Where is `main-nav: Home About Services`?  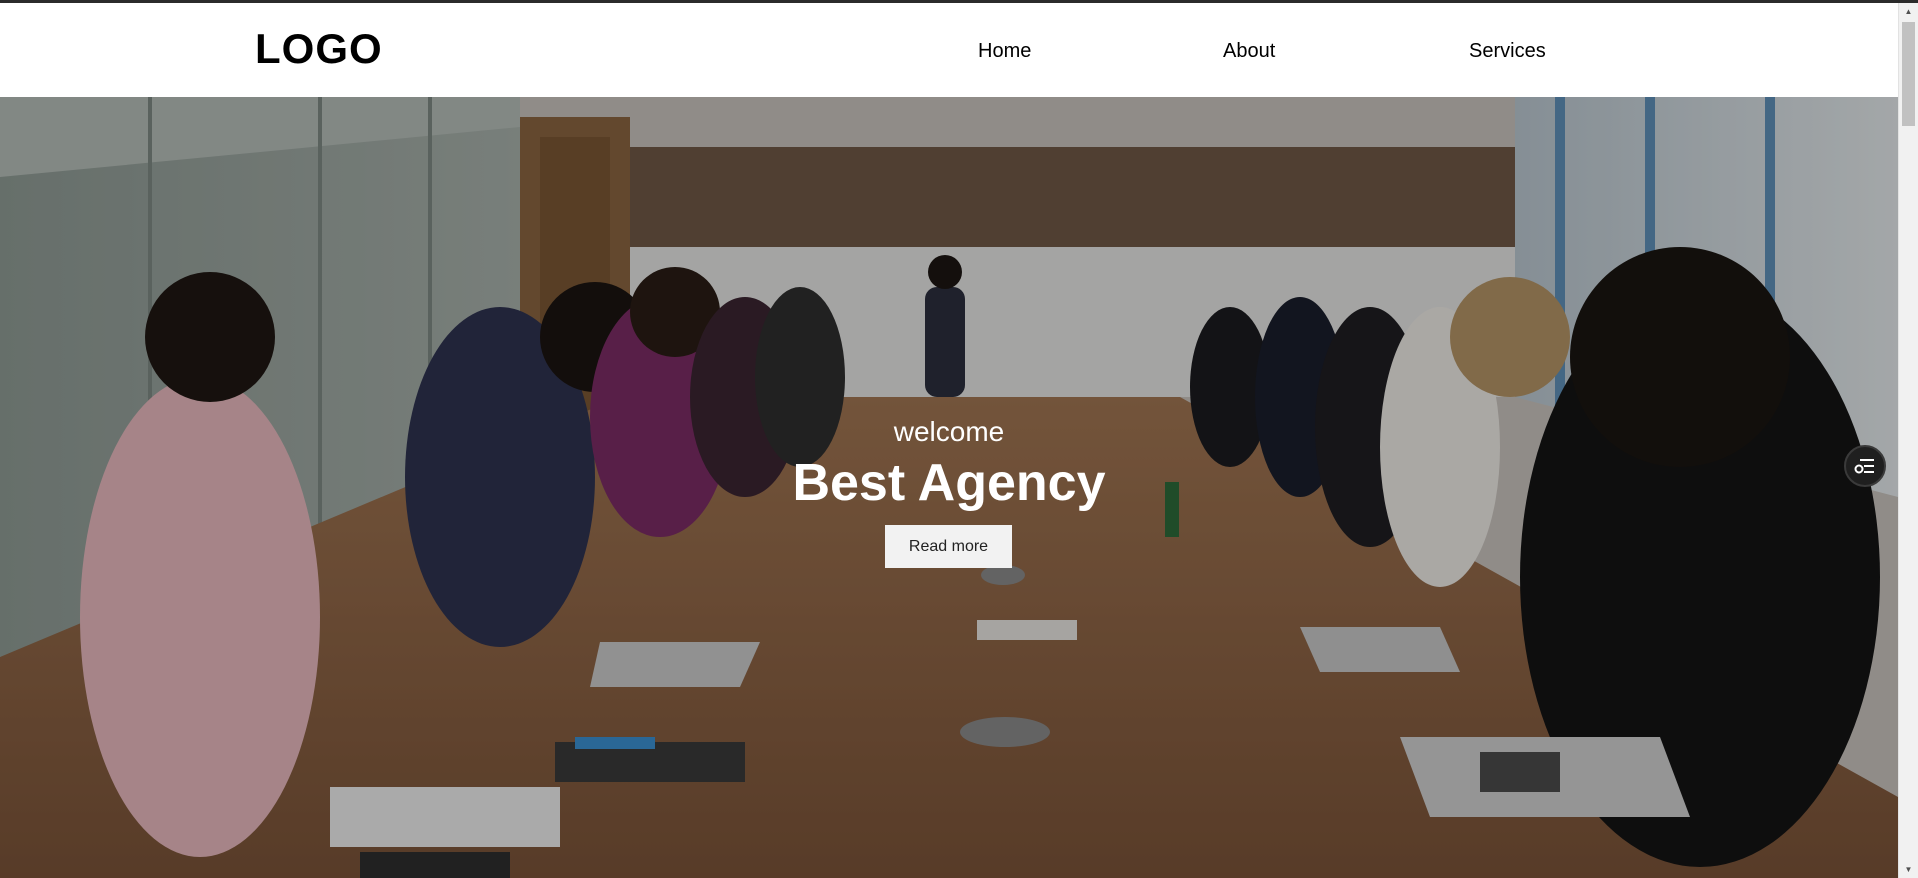
main-nav: Home About Services is located at coordinates (949, 52).